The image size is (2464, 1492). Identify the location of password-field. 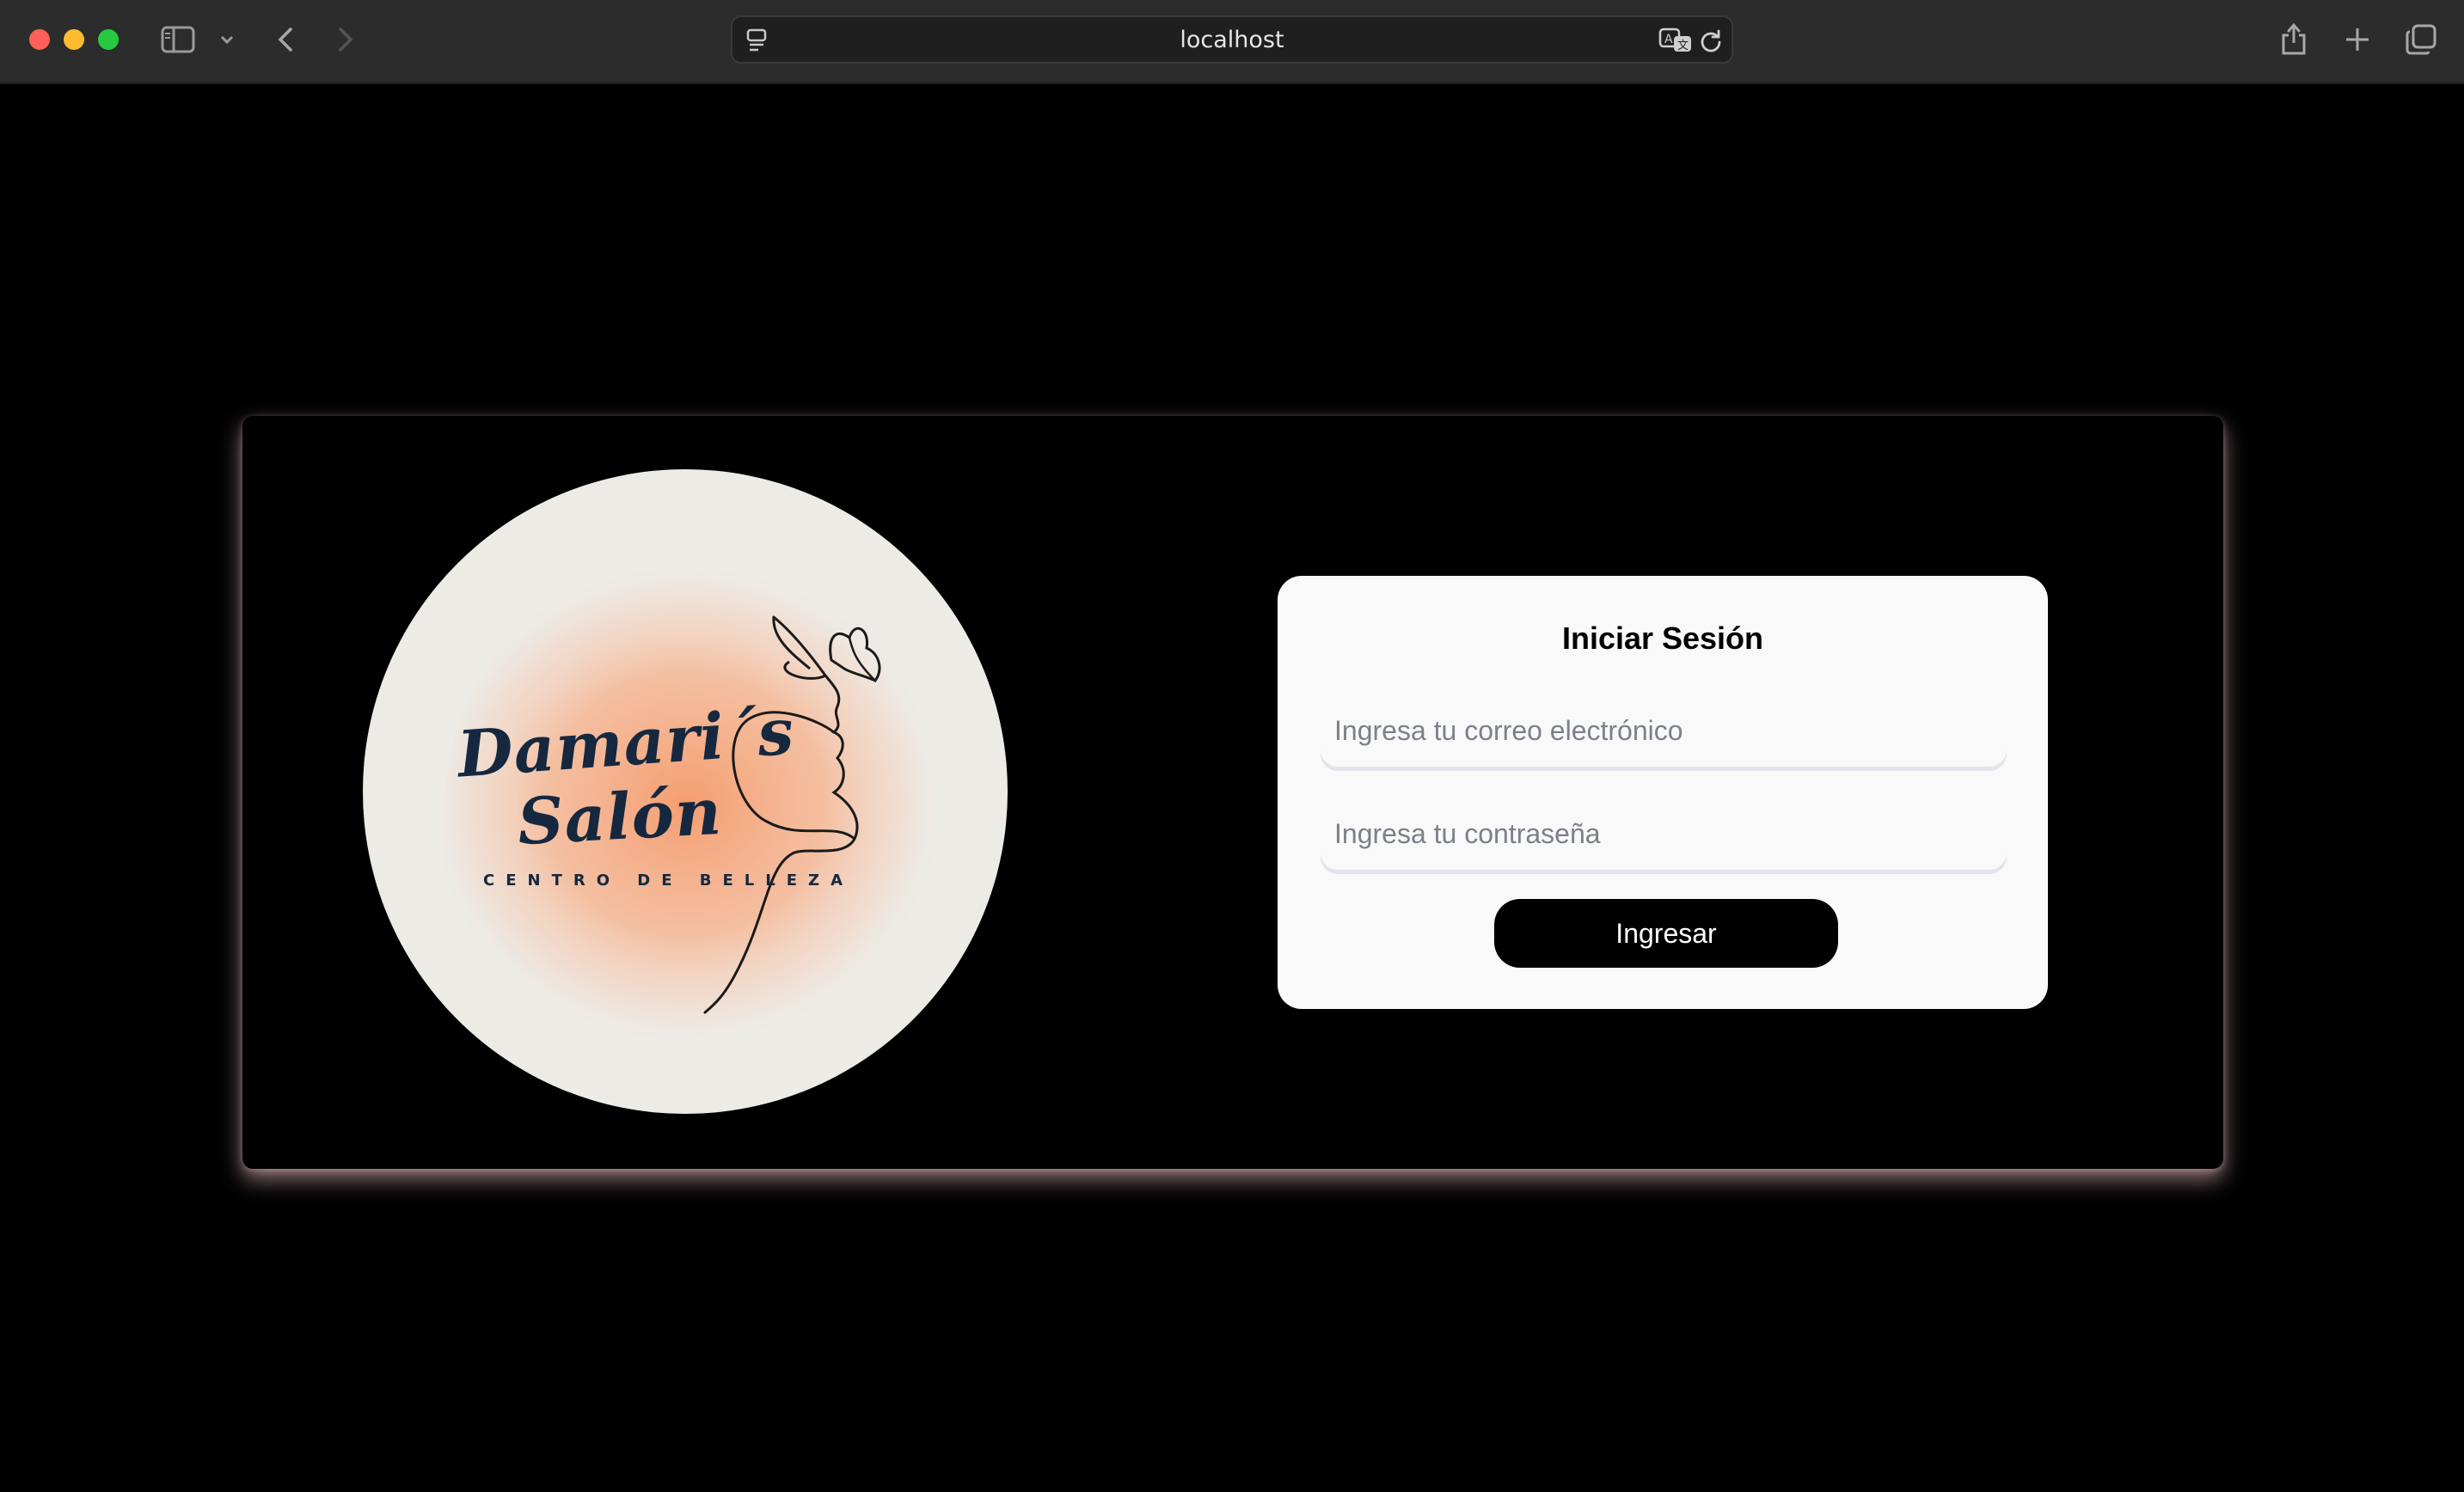
(1664, 834).